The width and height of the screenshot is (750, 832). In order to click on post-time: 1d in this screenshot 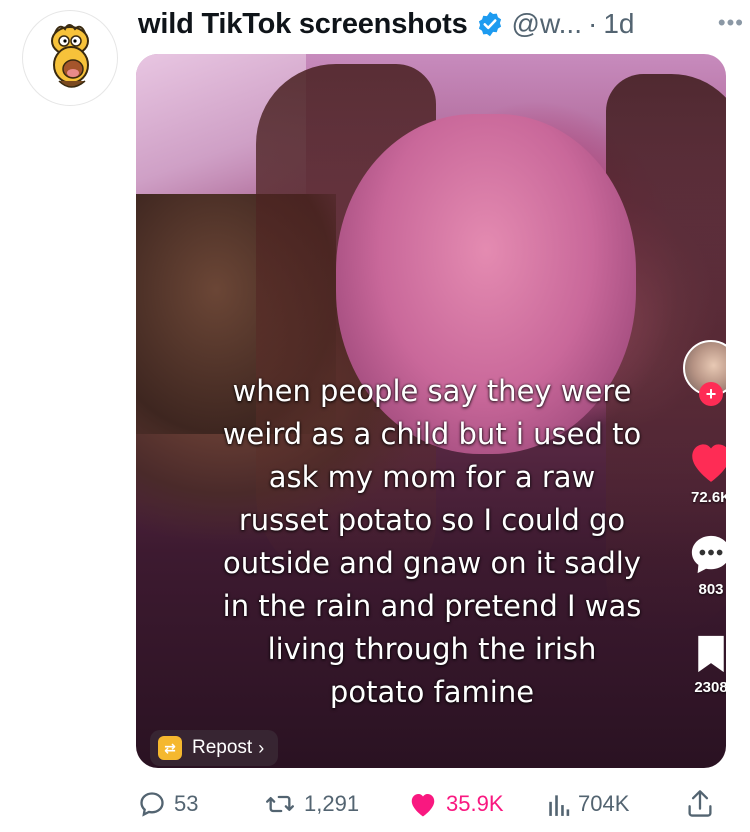, I will do `click(618, 24)`.